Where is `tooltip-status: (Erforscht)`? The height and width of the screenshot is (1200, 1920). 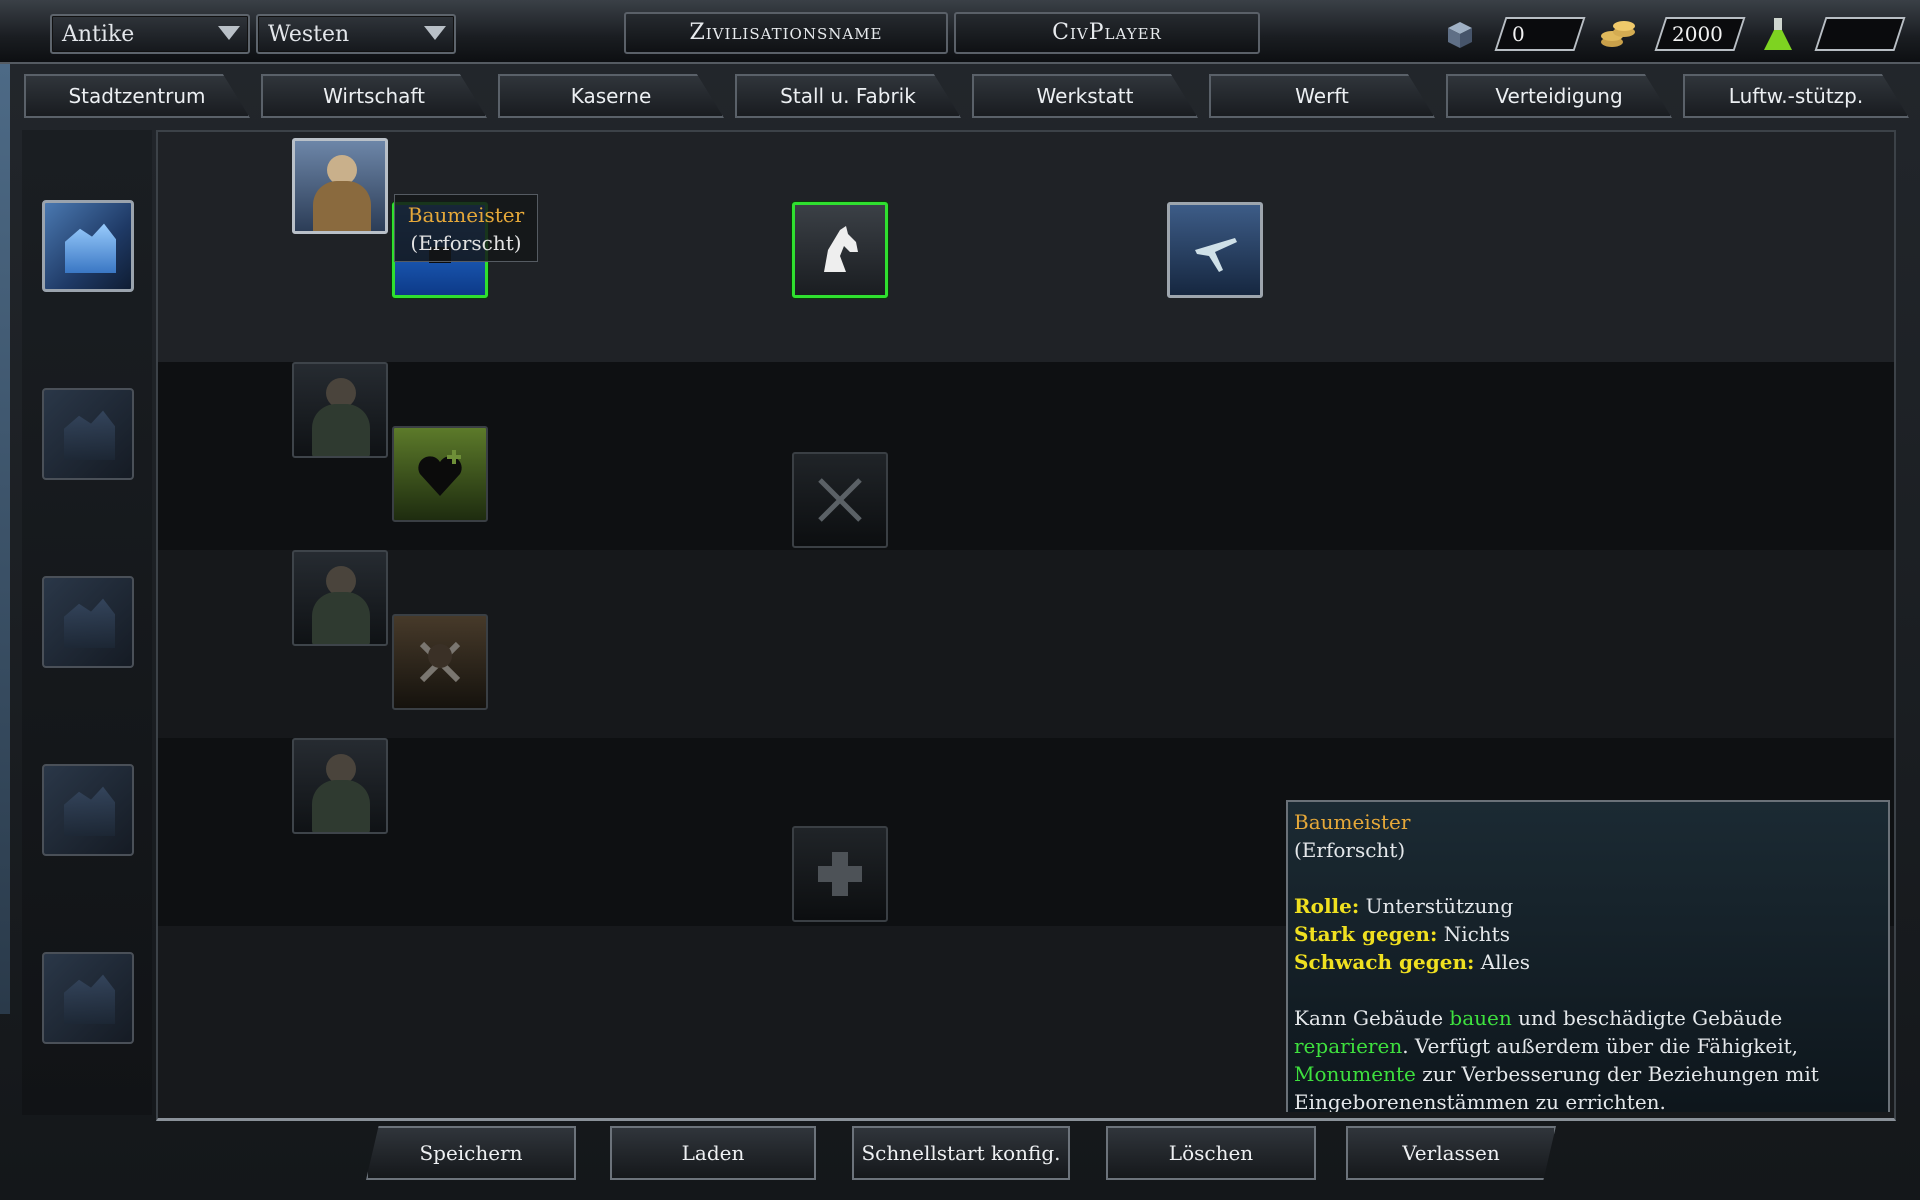 tooltip-status: (Erforscht) is located at coordinates (466, 243).